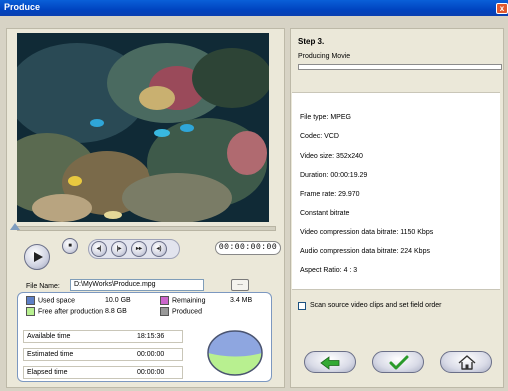  Describe the element at coordinates (365, 251) in the screenshot. I see `info-audio-bitrate: Audio compression data bitrate: 224 Kbps` at that location.